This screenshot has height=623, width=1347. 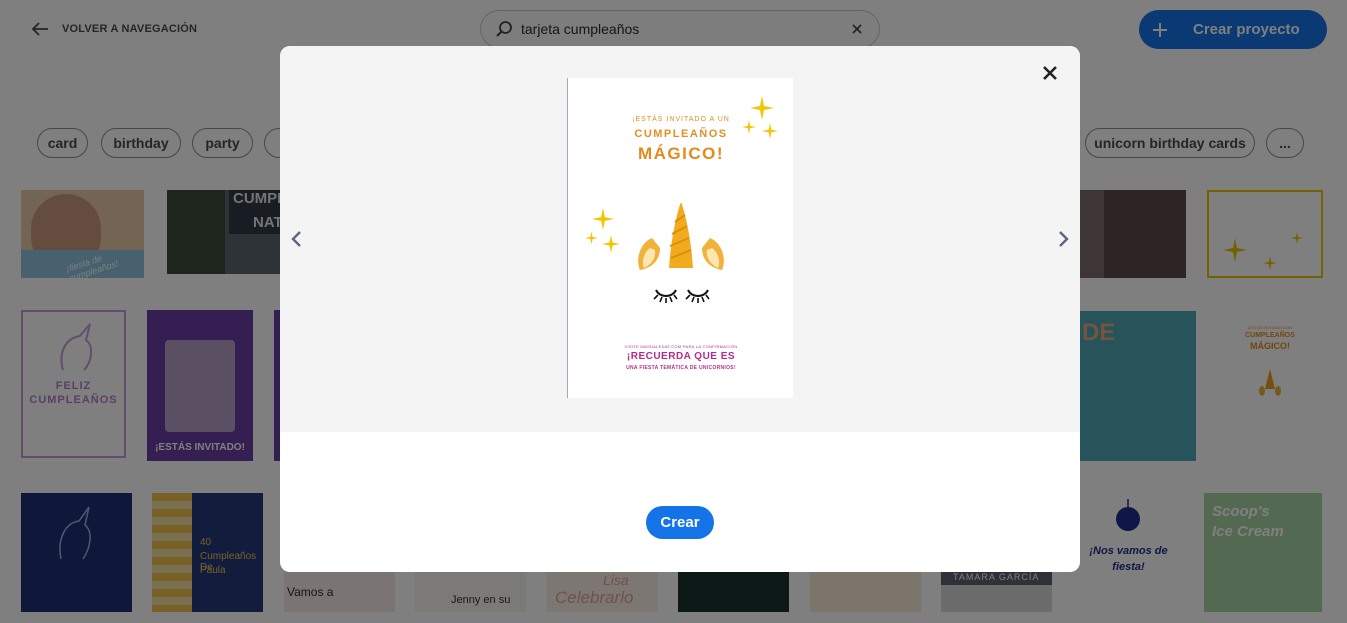 What do you see at coordinates (681, 252) in the screenshot?
I see `unicorn-face-icon` at bounding box center [681, 252].